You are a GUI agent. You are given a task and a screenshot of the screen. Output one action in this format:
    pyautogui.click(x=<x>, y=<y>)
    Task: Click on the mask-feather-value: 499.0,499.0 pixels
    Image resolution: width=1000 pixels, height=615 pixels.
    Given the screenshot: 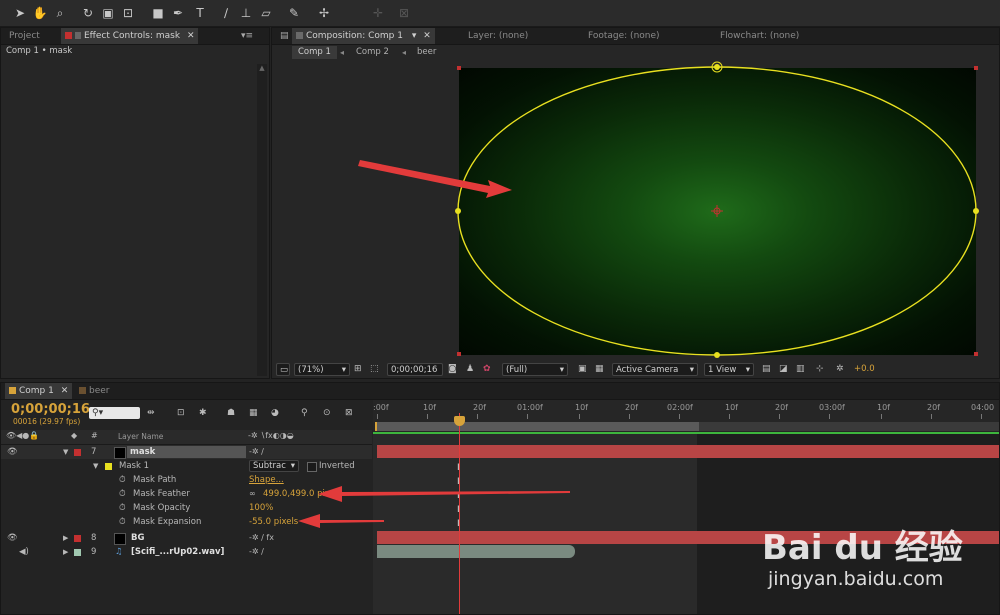 What is the action you would take?
    pyautogui.click(x=302, y=494)
    